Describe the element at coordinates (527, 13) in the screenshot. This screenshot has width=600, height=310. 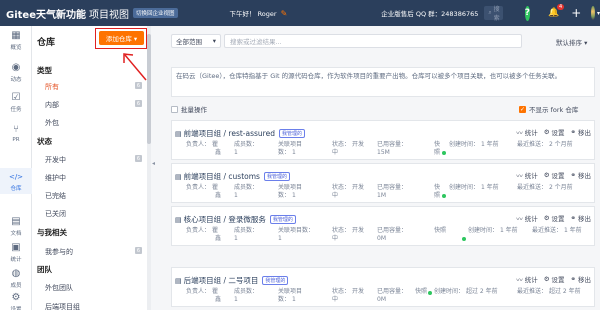
I see `help-button: ?` at that location.